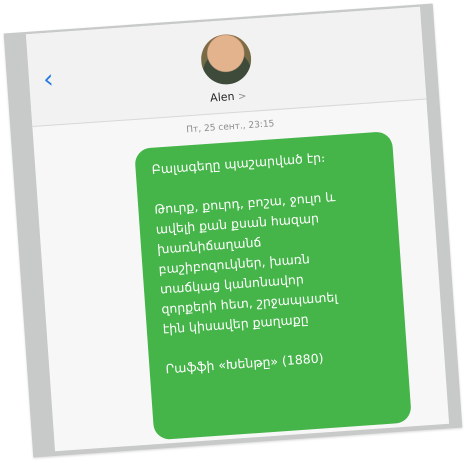  I want to click on message-paragraph-3: Րաֆֆի «Խենթը» (1880), so click(244, 363).